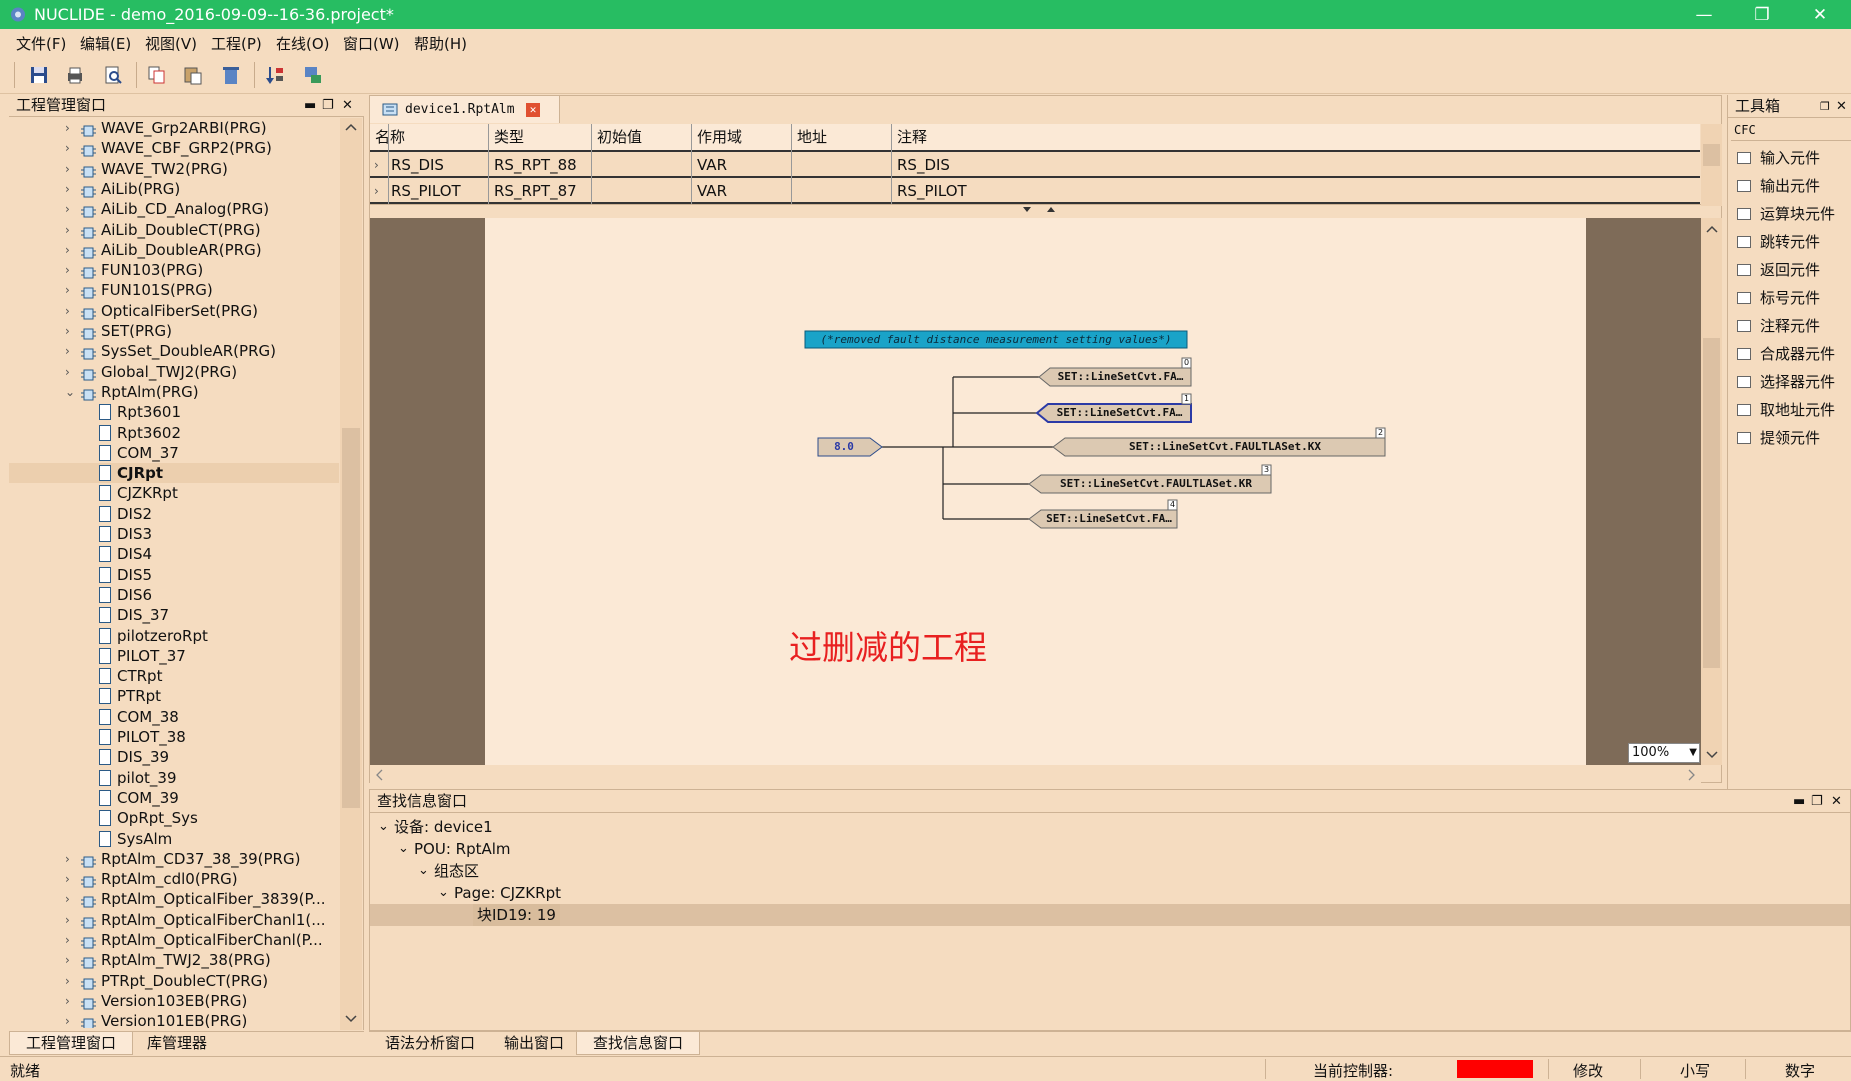  What do you see at coordinates (174, 128) in the screenshot?
I see `tree-item-program: › WAVE_Grp2ARBI(PRG)` at bounding box center [174, 128].